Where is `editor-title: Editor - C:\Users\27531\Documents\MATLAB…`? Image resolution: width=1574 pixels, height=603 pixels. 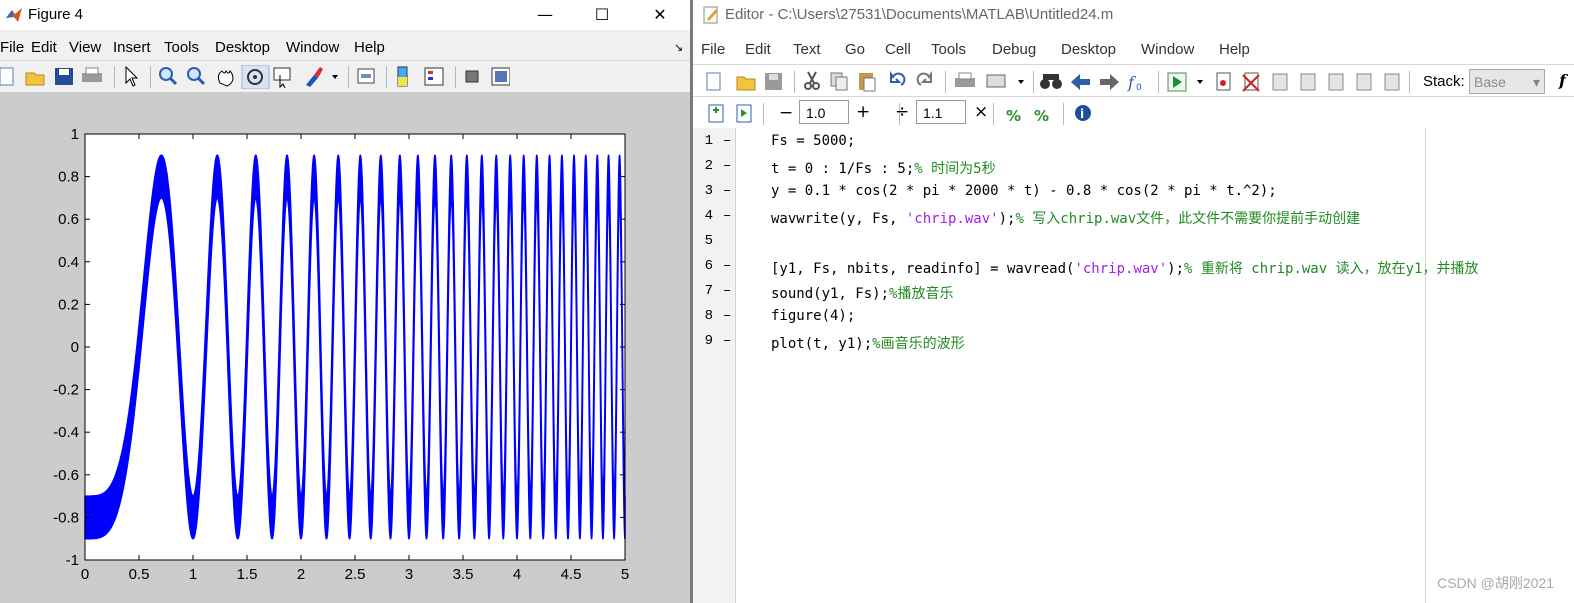 editor-title: Editor - C:\Users\27531\Documents\MATLAB… is located at coordinates (919, 14).